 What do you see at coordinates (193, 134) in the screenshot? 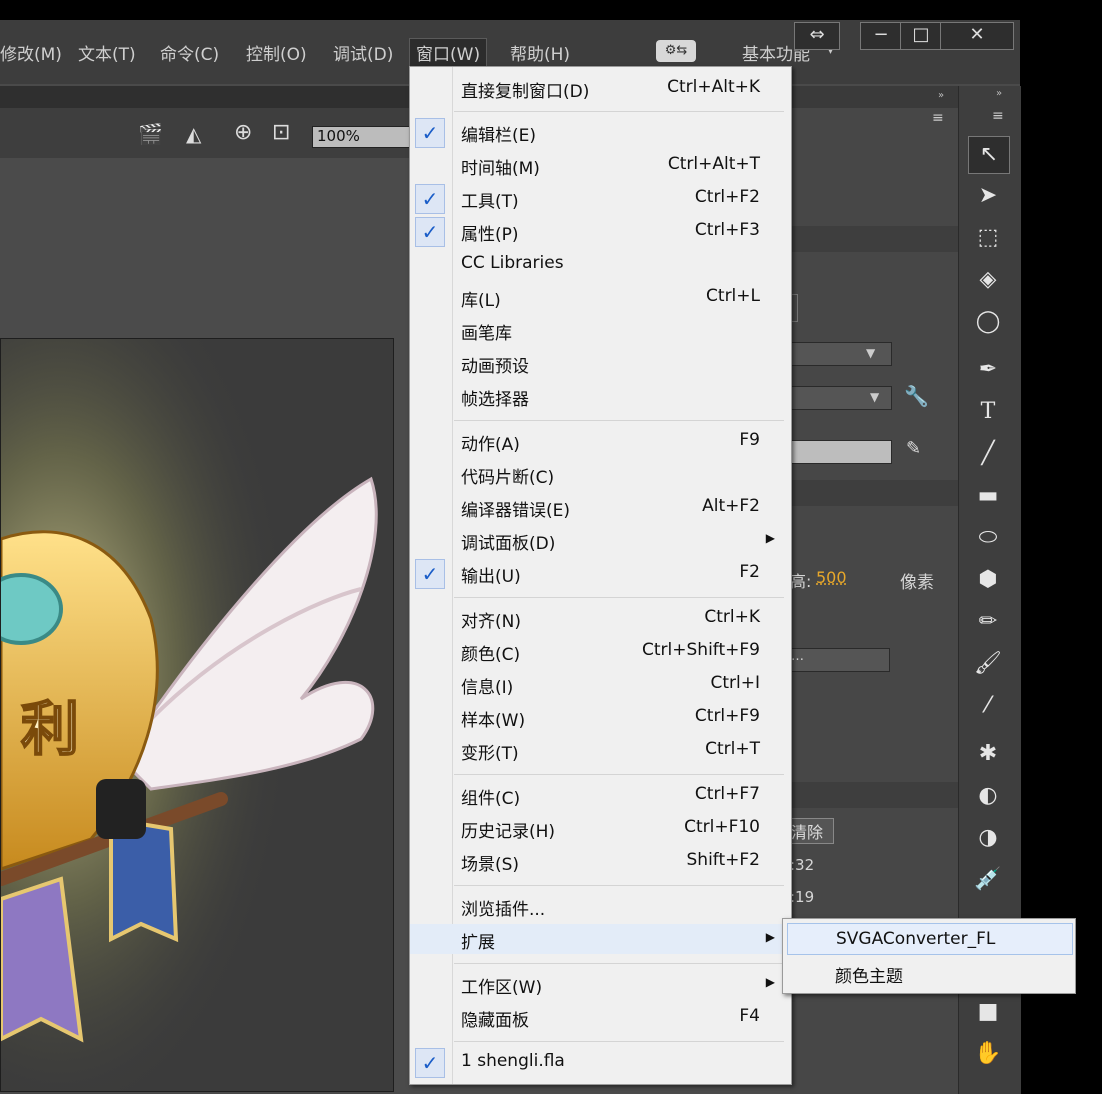
I see `symbol-edit-icon: ◭` at bounding box center [193, 134].